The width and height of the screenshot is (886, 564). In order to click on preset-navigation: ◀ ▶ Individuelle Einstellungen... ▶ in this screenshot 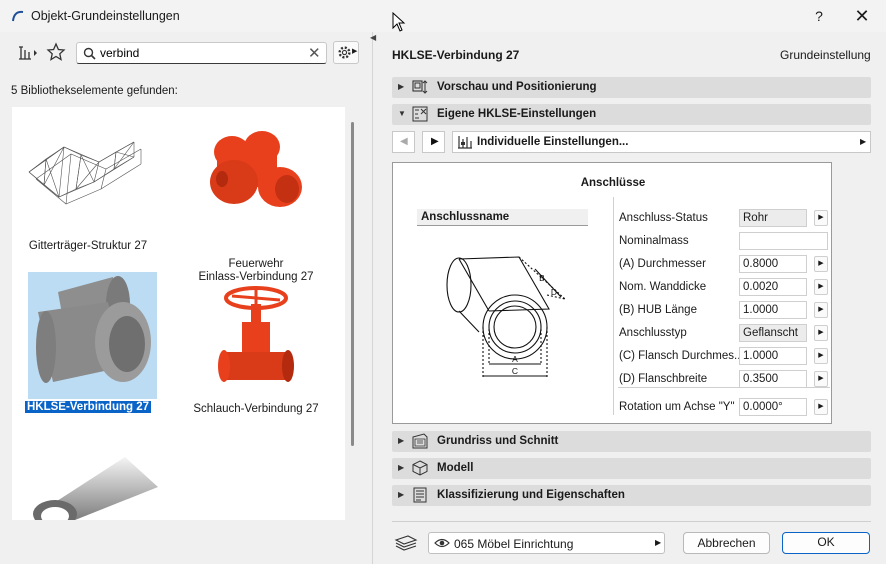, I will do `click(631, 142)`.